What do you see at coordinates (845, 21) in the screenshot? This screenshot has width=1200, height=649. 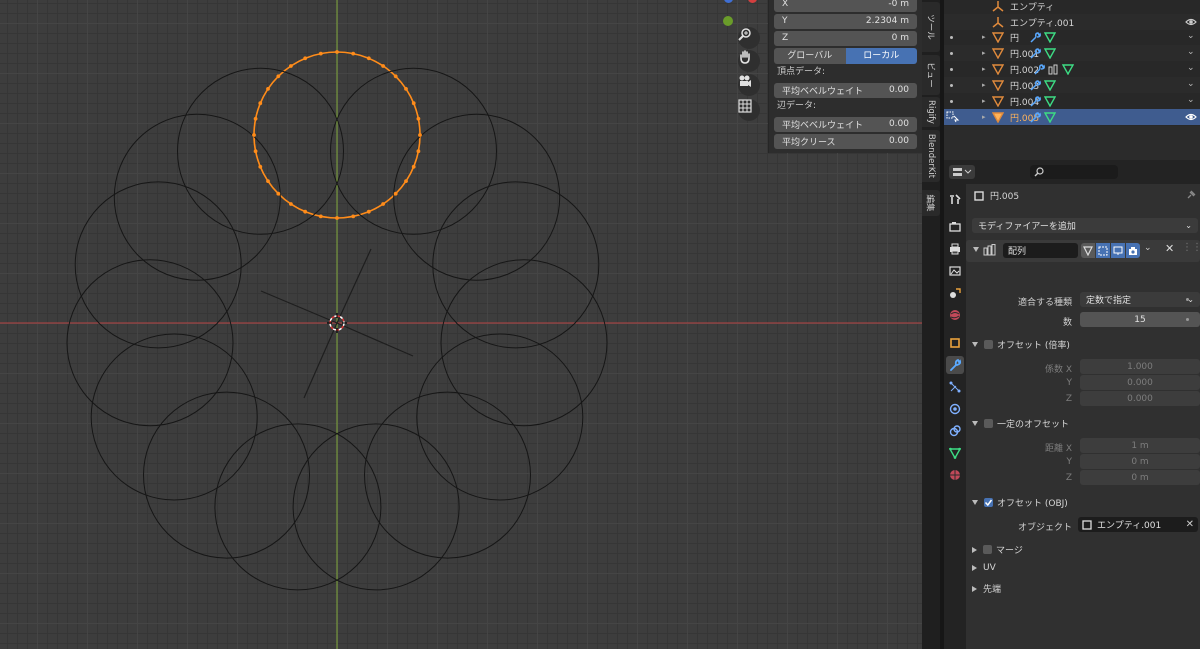 I see `y-field: Y 2.2304 m` at bounding box center [845, 21].